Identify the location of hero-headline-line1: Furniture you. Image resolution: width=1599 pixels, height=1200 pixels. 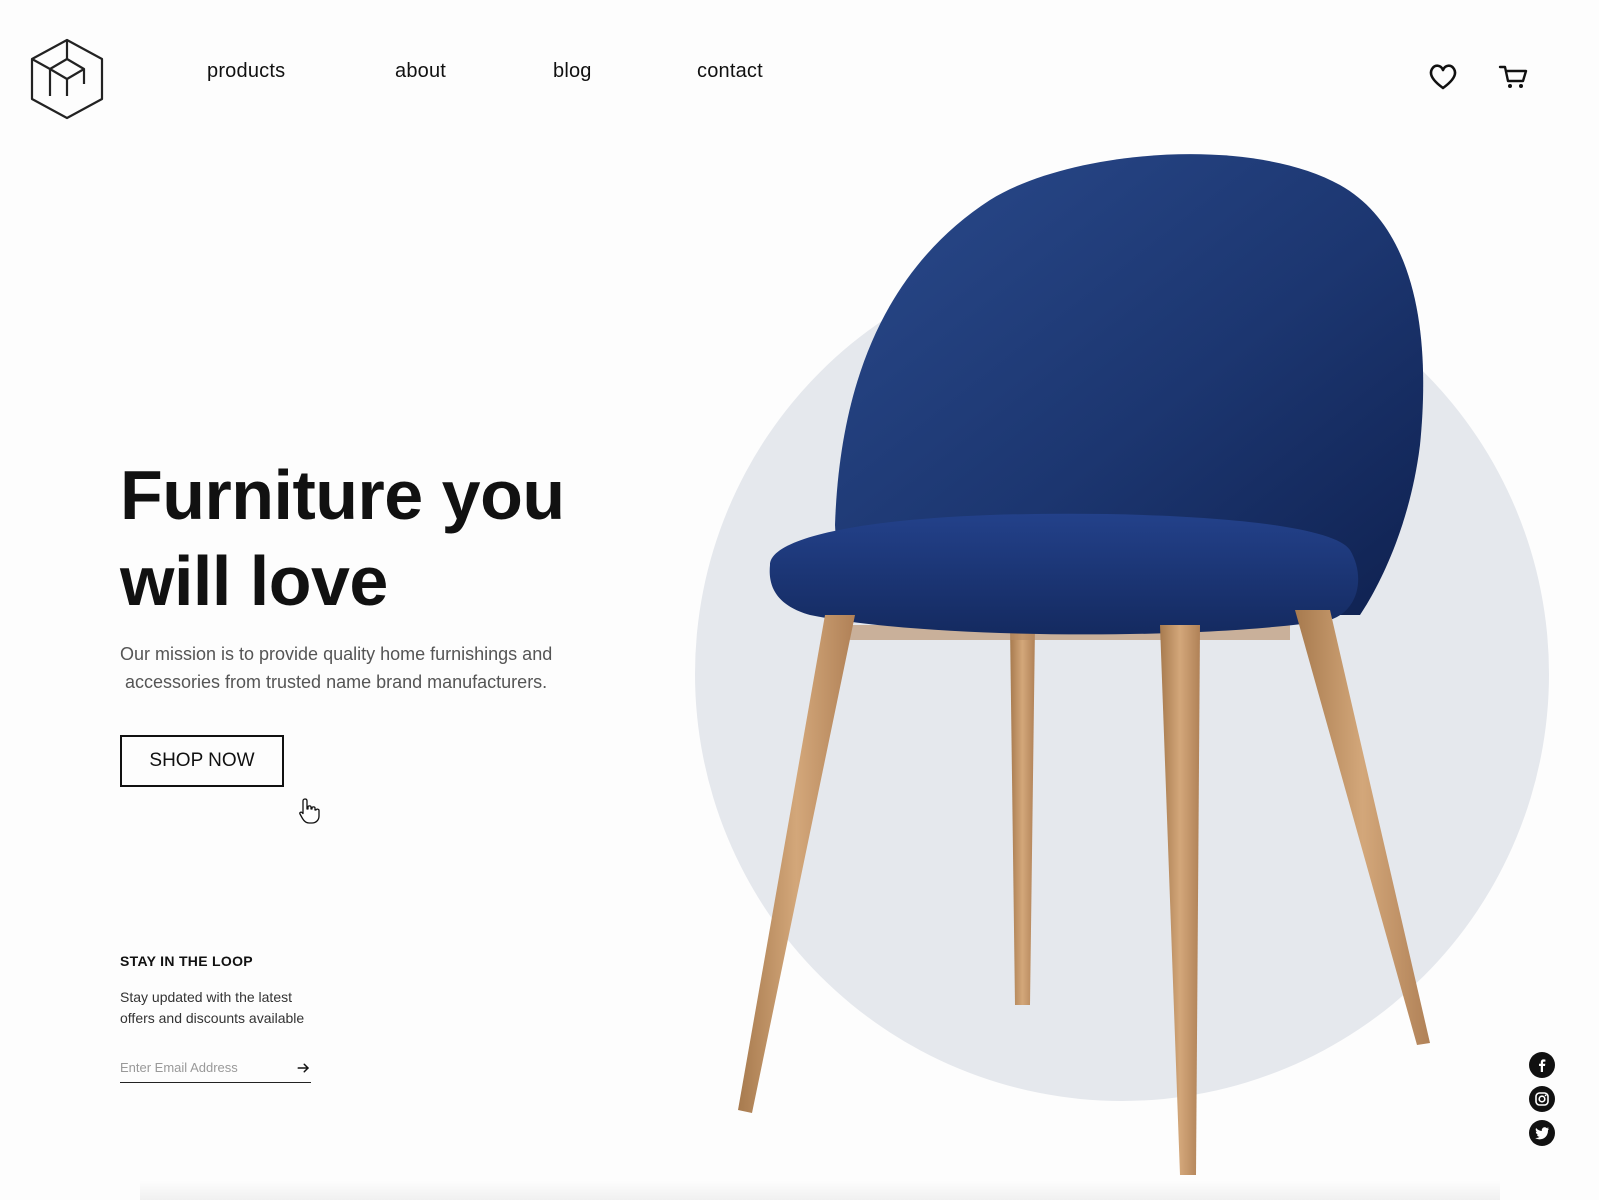
(342, 495).